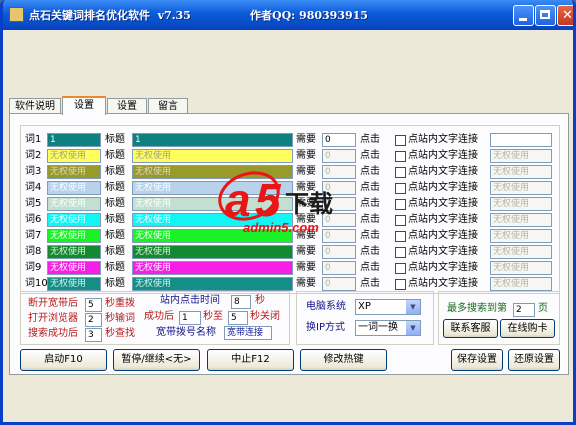 The image size is (576, 425). Describe the element at coordinates (120, 303) in the screenshot. I see `redial-label: 秒重拨` at that location.